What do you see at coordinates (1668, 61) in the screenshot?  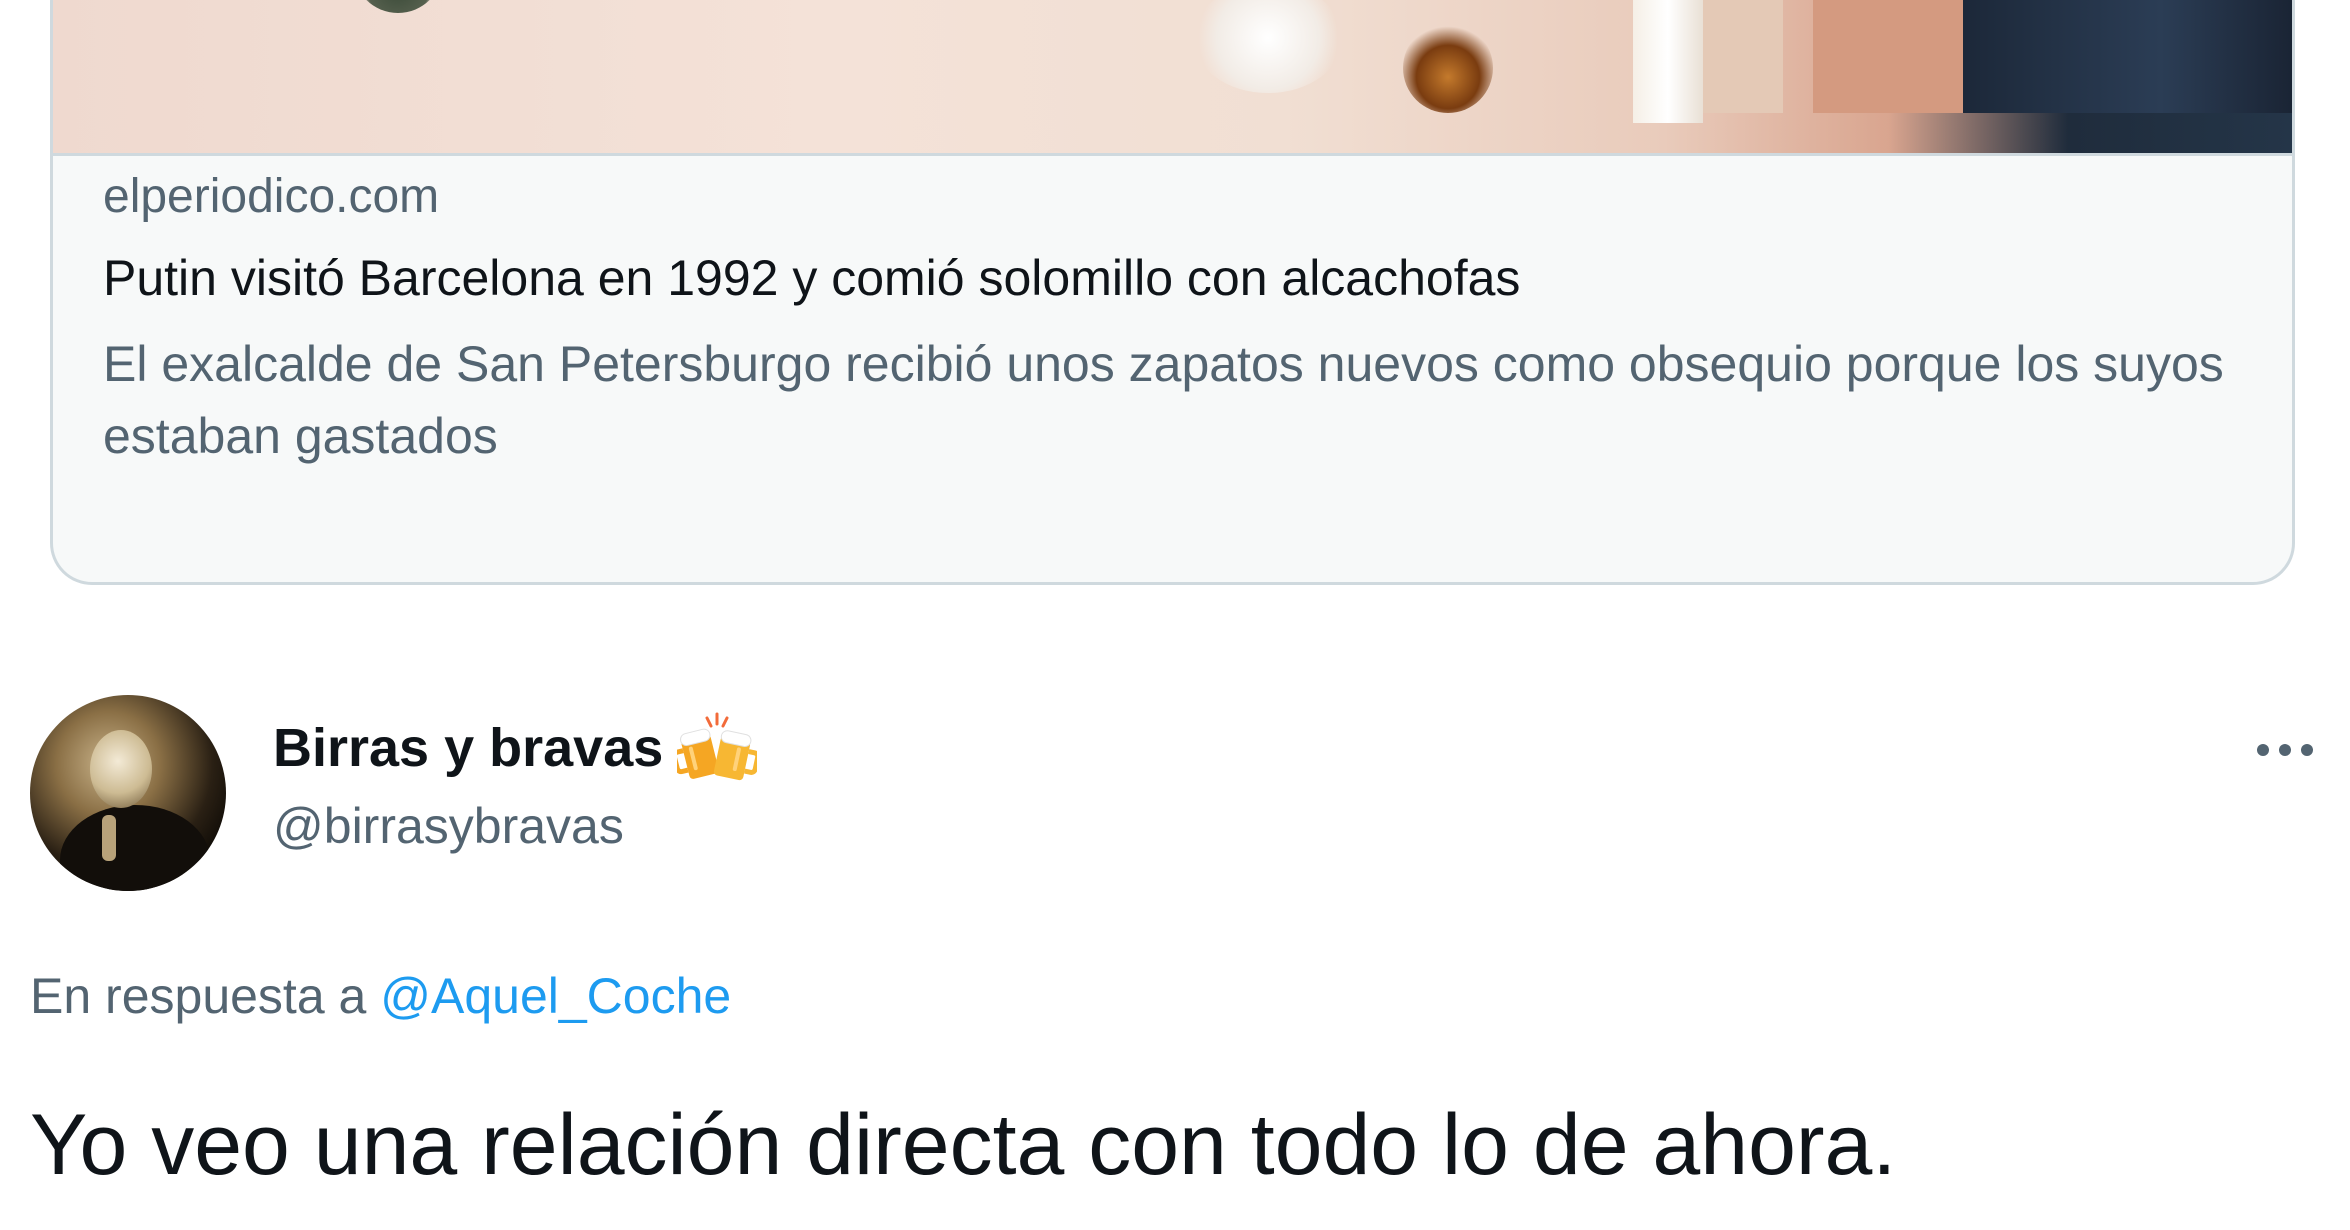 I see `image-bottle` at bounding box center [1668, 61].